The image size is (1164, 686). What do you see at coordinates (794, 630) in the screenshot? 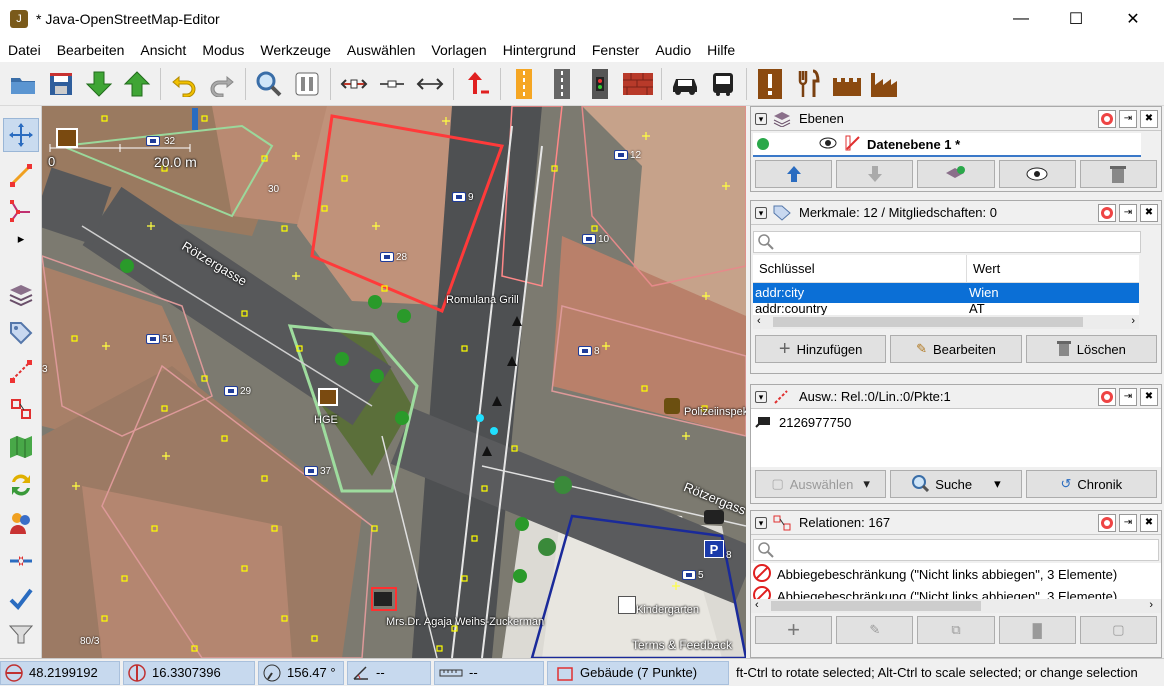
I see `new-relation-button: +` at bounding box center [794, 630].